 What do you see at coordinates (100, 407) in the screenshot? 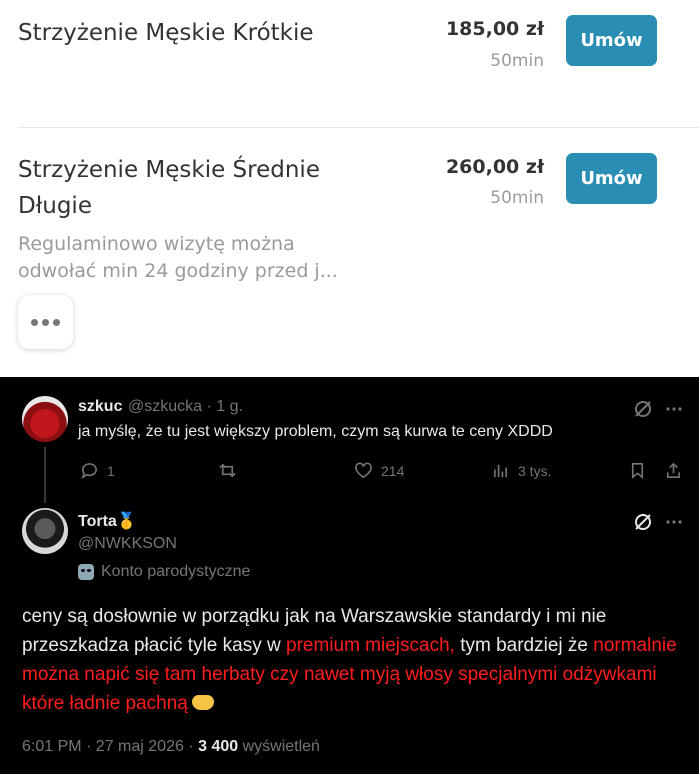
I see `display-name: szkuc` at bounding box center [100, 407].